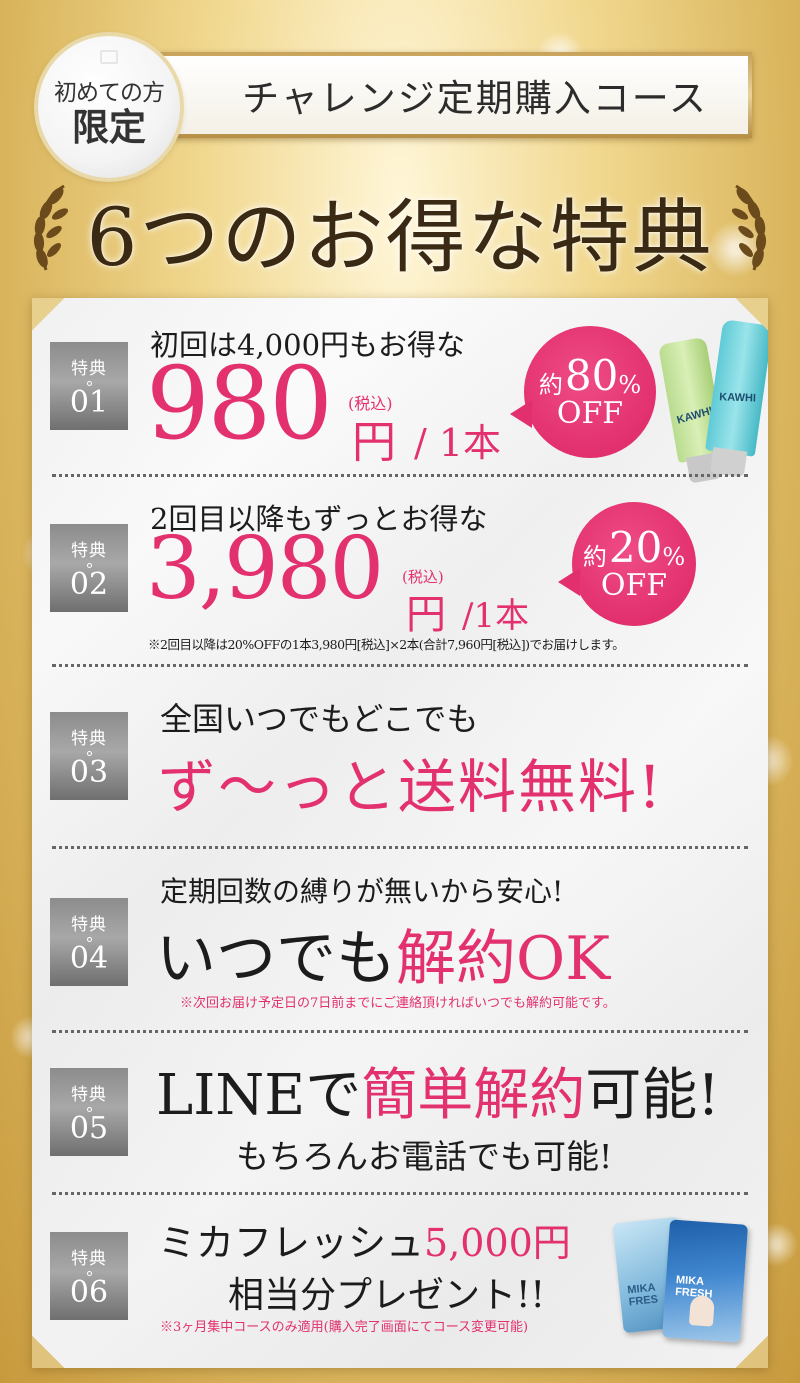 Image resolution: width=800 pixels, height=1383 pixels. Describe the element at coordinates (503, 959) in the screenshot. I see `benefit-04-main-pink: 解約OK` at that location.